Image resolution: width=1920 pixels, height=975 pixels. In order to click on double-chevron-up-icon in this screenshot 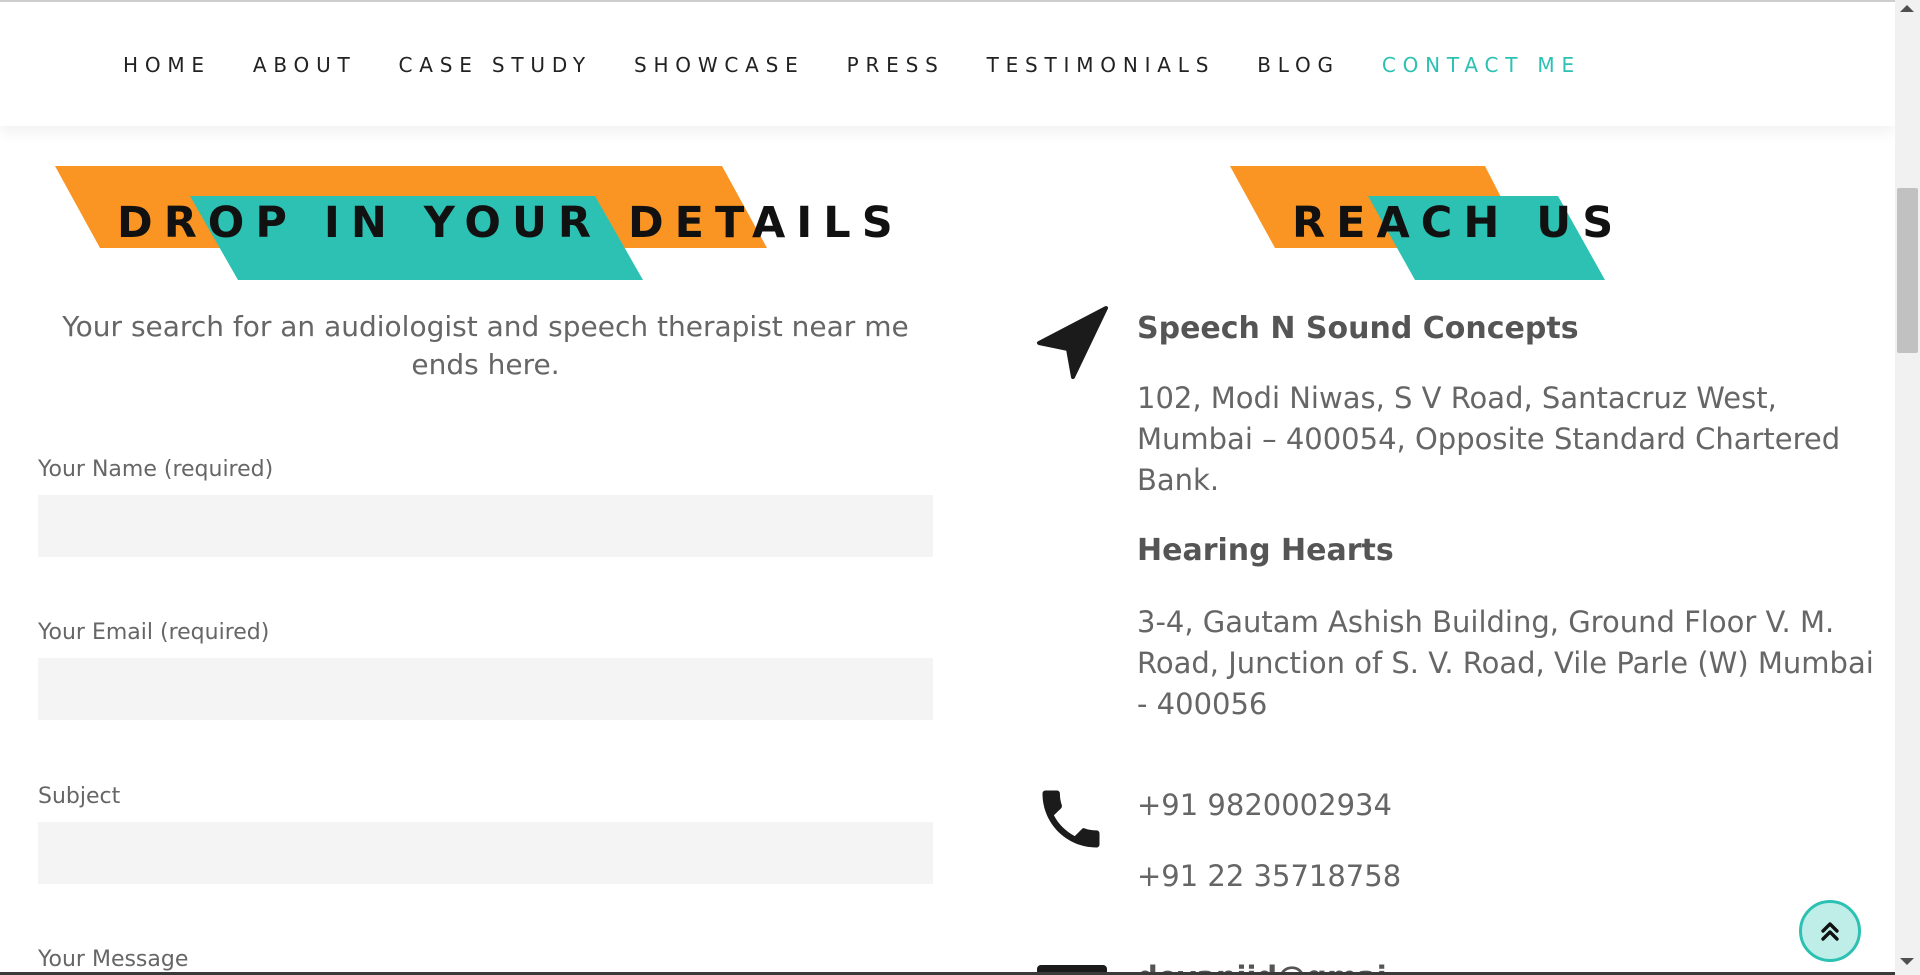, I will do `click(1830, 931)`.